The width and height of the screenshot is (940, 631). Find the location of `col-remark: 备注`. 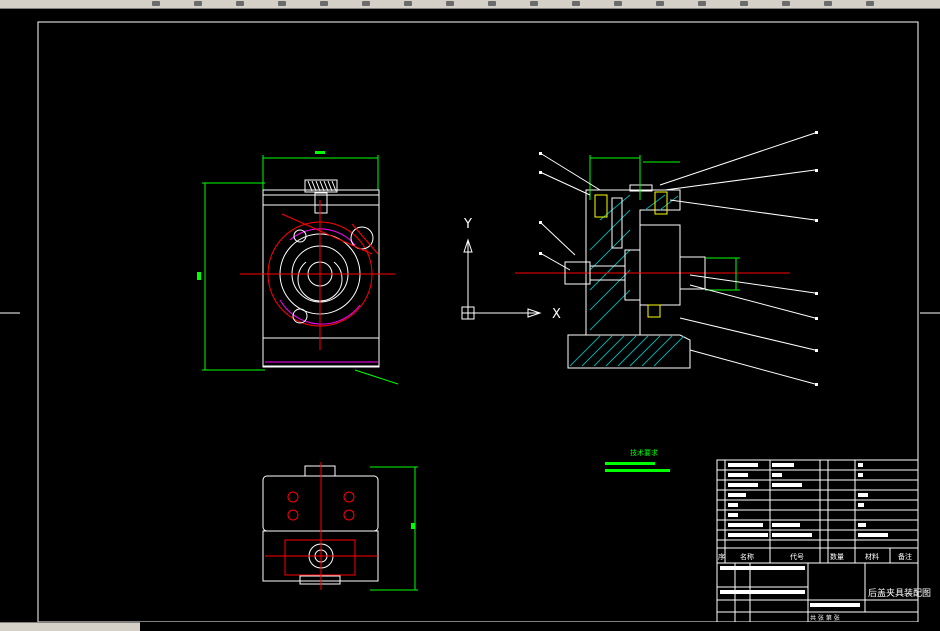

col-remark: 备注 is located at coordinates (905, 556).